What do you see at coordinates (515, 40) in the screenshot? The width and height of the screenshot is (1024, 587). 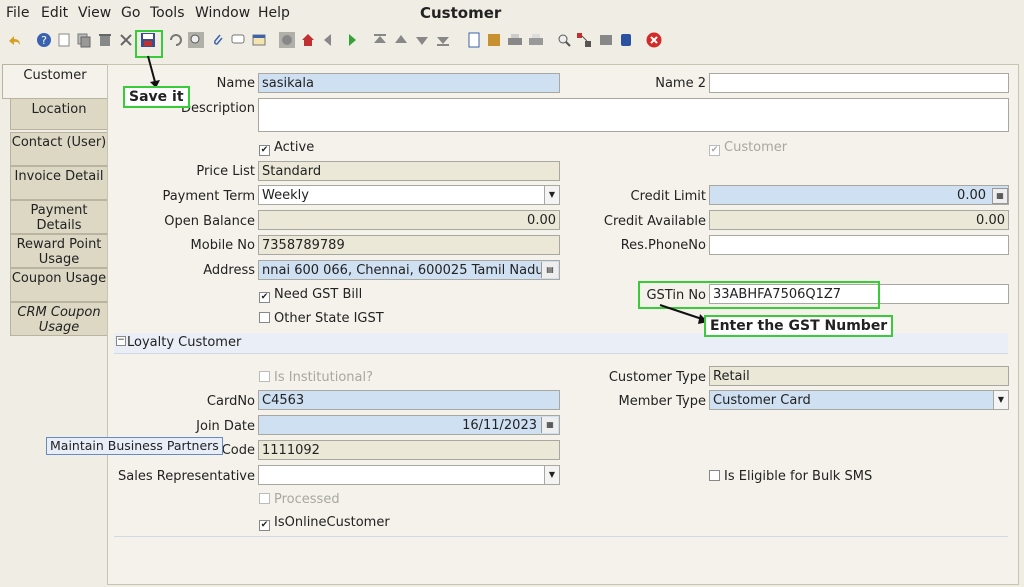 I see `print-icon` at bounding box center [515, 40].